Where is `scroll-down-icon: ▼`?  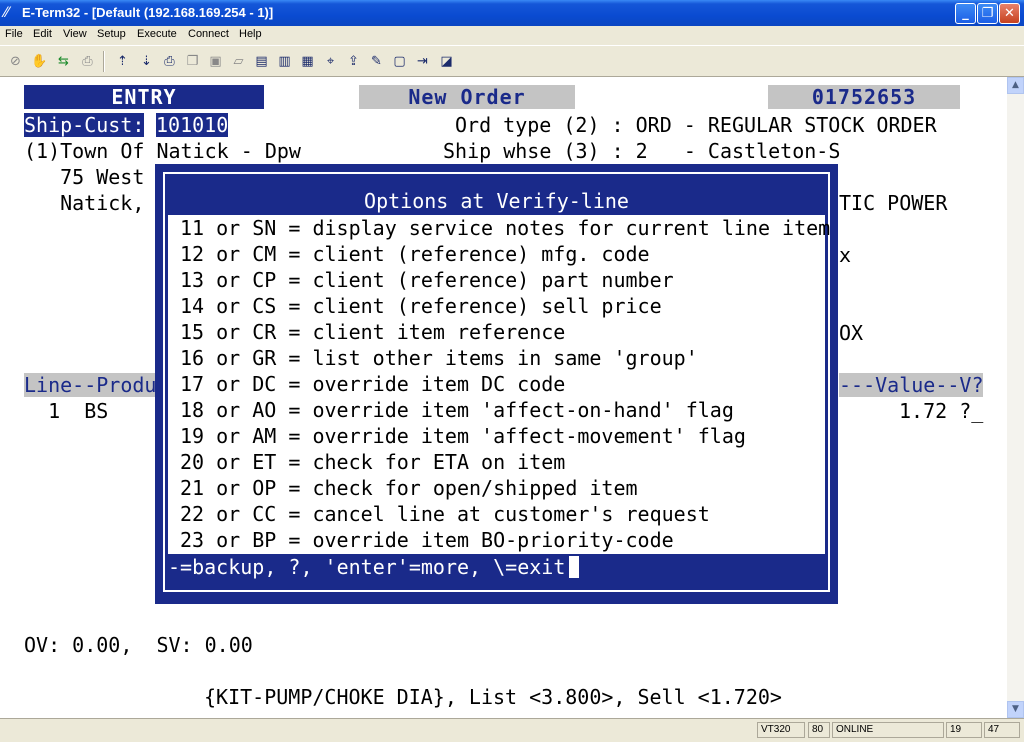
scroll-down-icon: ▼ is located at coordinates (1015, 709).